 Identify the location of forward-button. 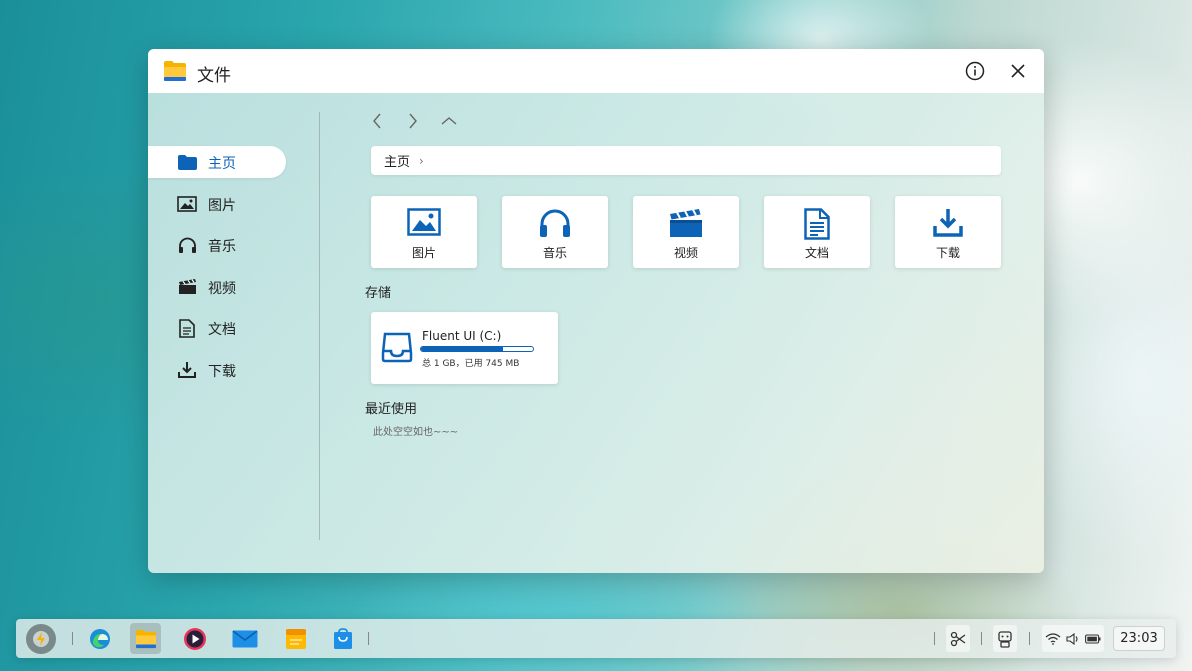
(413, 121).